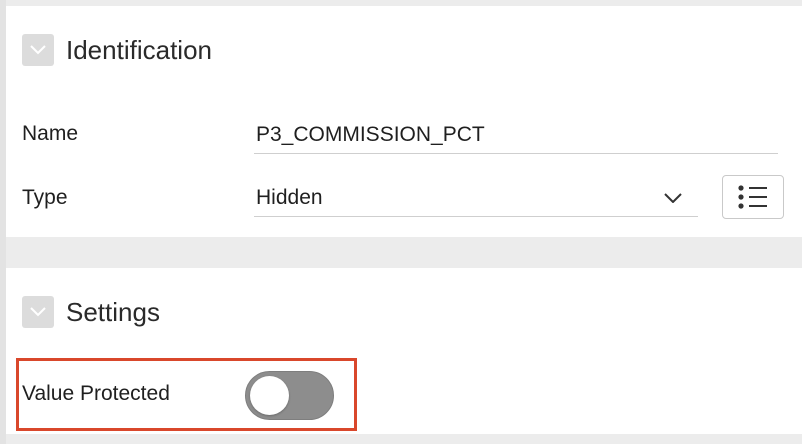  I want to click on settings-header: Settings, so click(91, 312).